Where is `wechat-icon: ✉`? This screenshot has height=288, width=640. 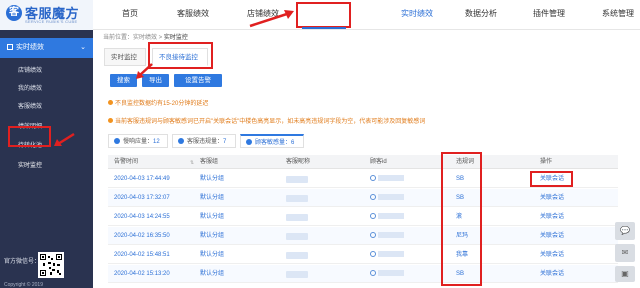 wechat-icon: ✉ is located at coordinates (625, 253).